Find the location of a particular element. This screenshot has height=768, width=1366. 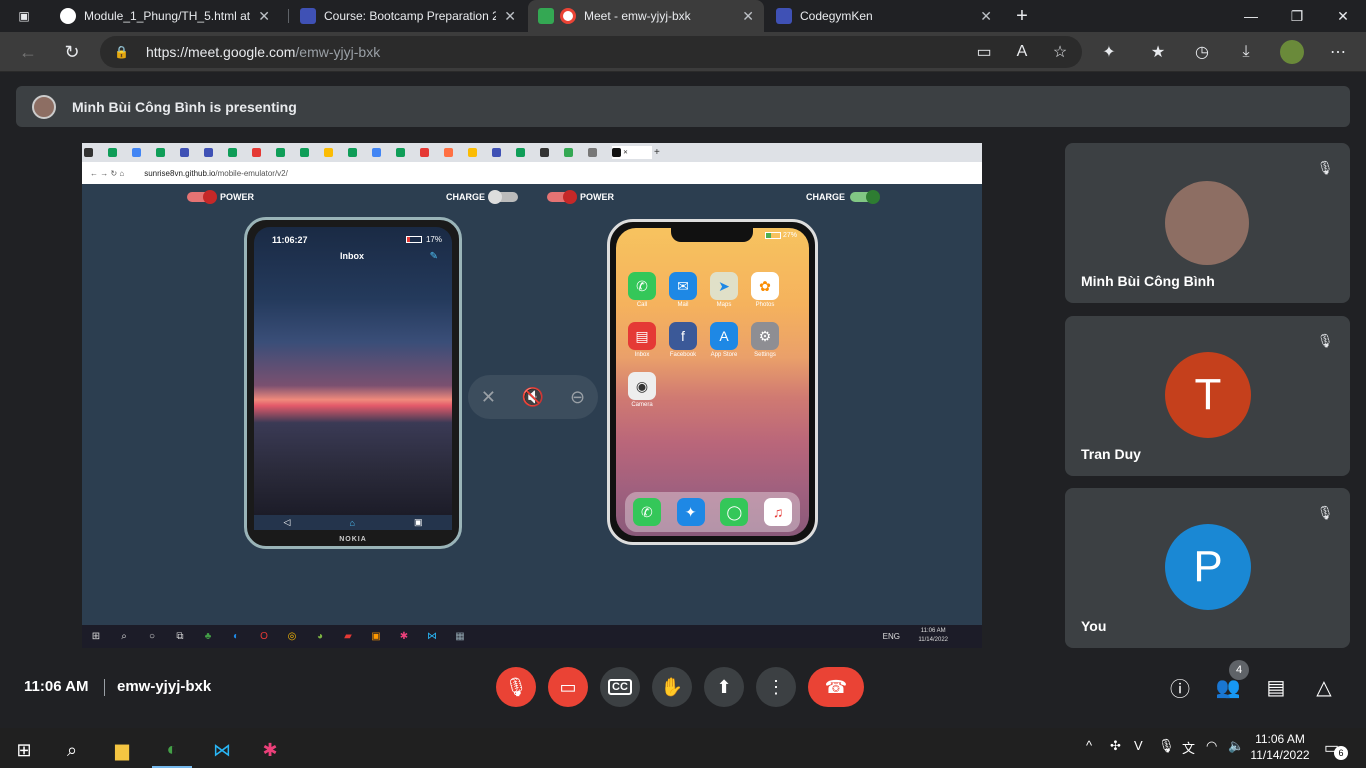

notification-count: 6 is located at coordinates (1341, 753).